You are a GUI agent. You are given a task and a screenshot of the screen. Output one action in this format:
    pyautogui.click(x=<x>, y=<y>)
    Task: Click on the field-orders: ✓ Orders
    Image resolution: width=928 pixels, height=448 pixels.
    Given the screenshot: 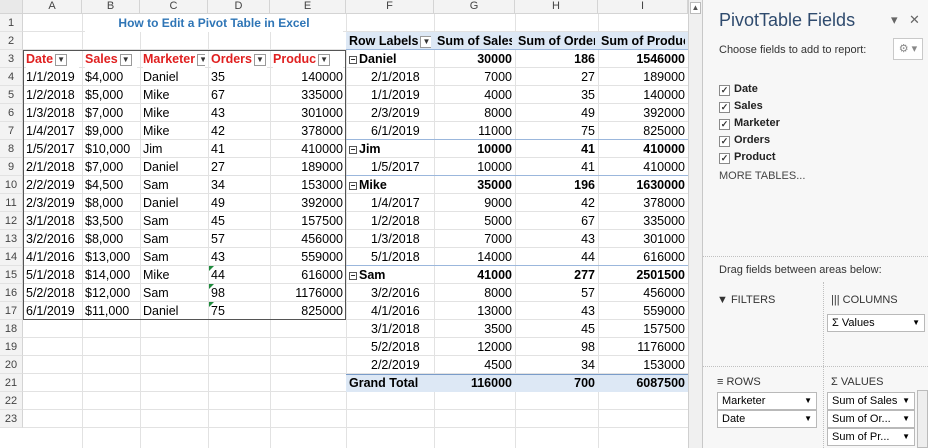 What is the action you would take?
    pyautogui.click(x=744, y=140)
    